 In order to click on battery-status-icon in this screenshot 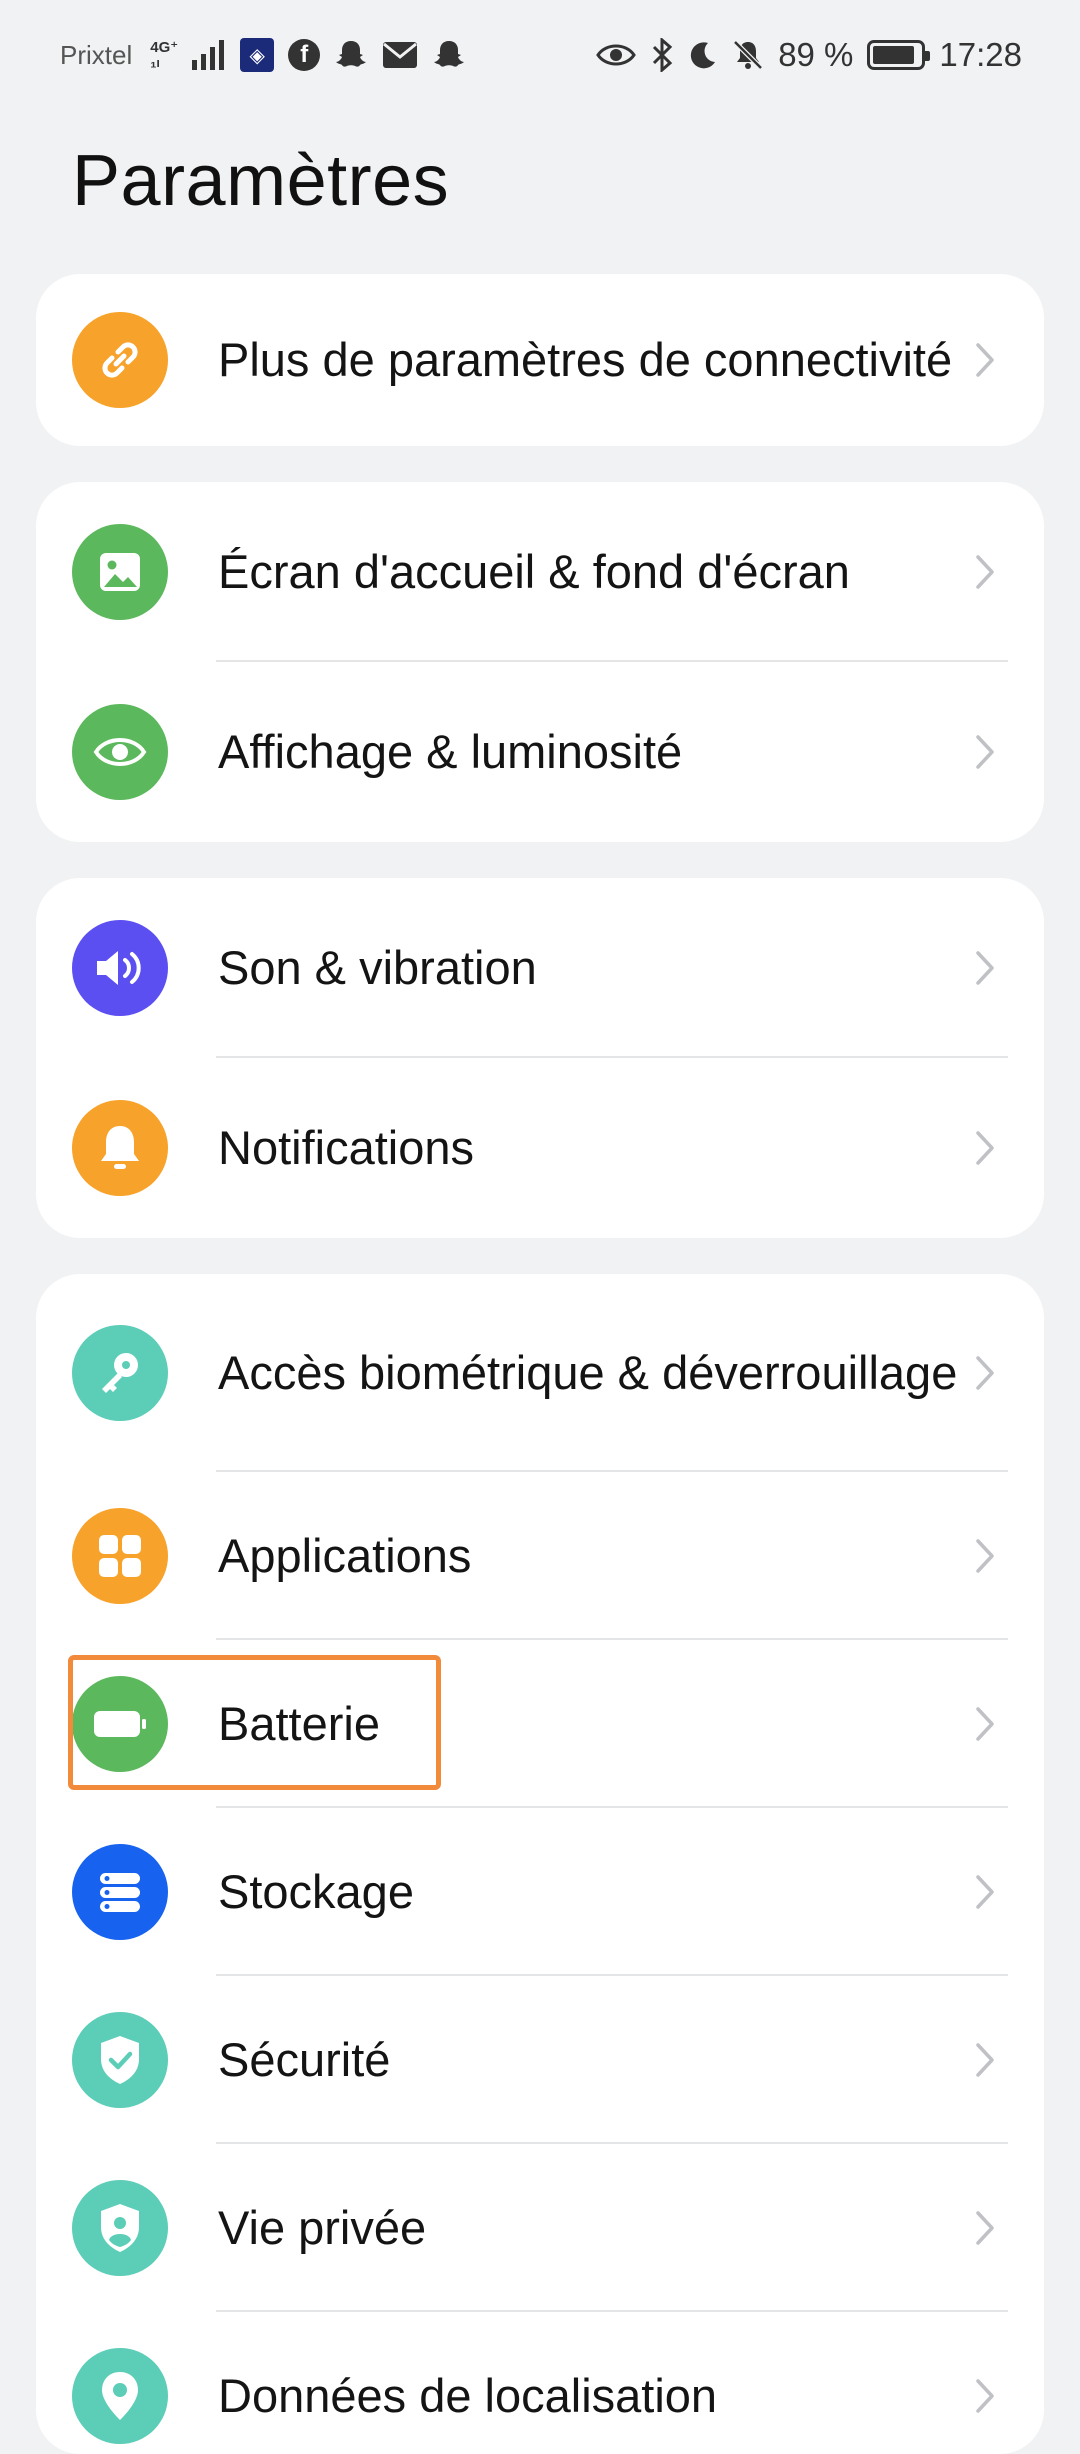, I will do `click(899, 55)`.